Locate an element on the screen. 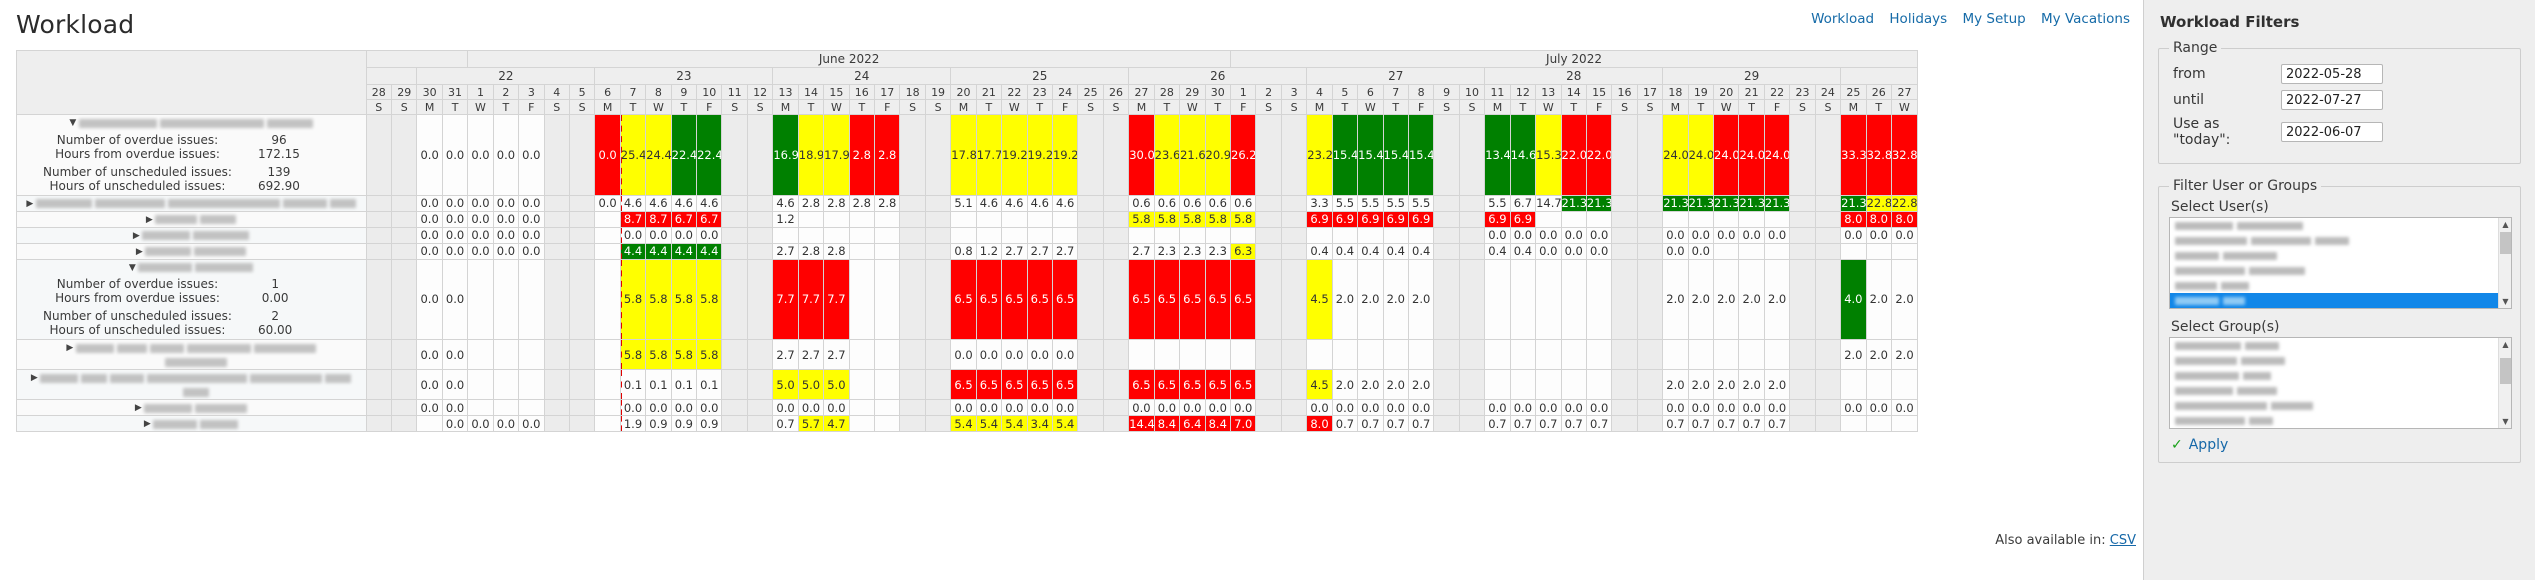  workload-cell: 0.4 is located at coordinates (1395, 251).